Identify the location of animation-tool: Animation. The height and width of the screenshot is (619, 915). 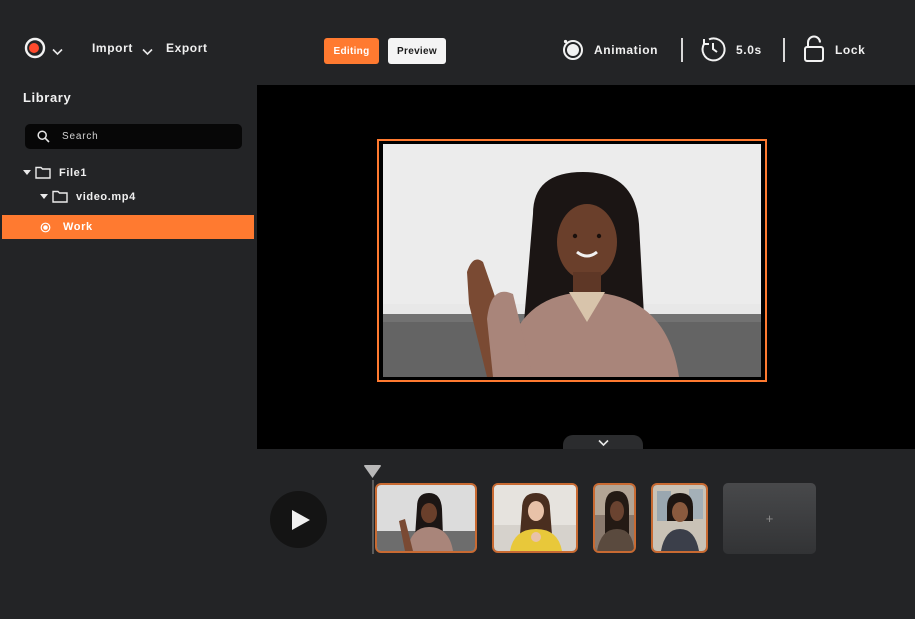
(609, 50).